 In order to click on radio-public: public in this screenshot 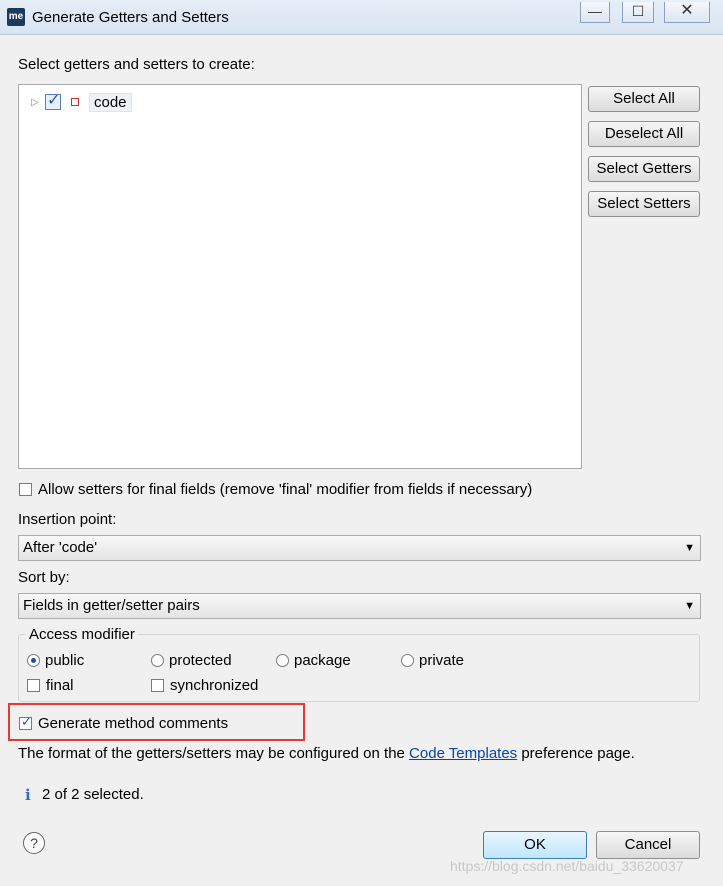, I will do `click(55, 660)`.